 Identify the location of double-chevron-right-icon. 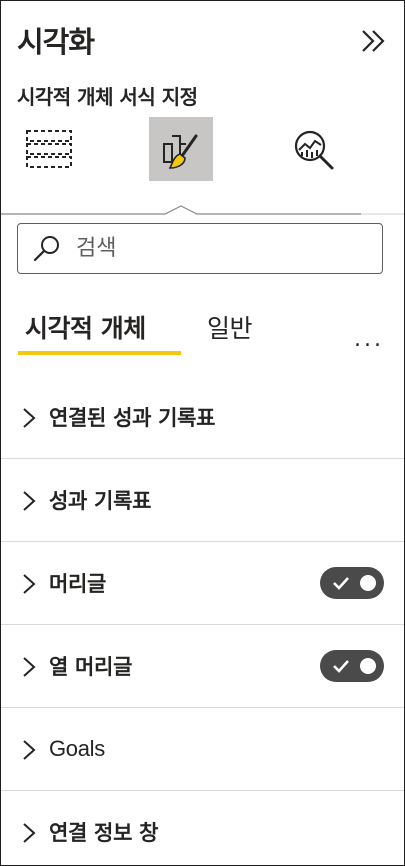
(373, 41).